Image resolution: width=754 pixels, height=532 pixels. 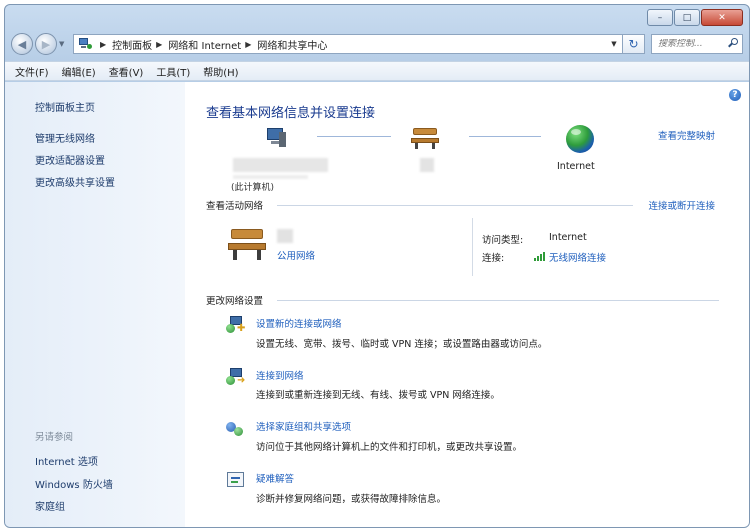 What do you see at coordinates (79, 71) in the screenshot?
I see `menu-edit: 编辑(E)` at bounding box center [79, 71].